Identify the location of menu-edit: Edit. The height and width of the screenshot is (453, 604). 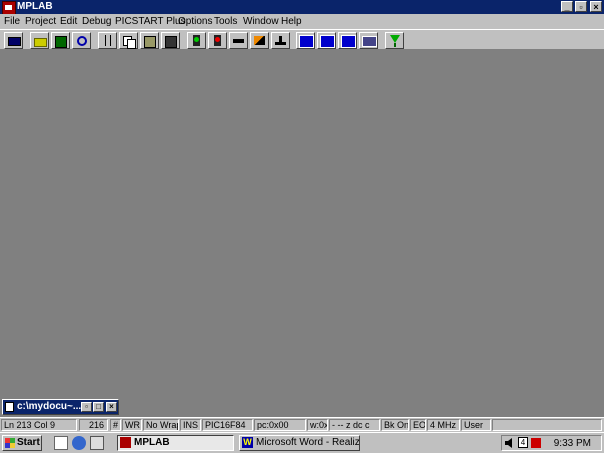
(68, 21).